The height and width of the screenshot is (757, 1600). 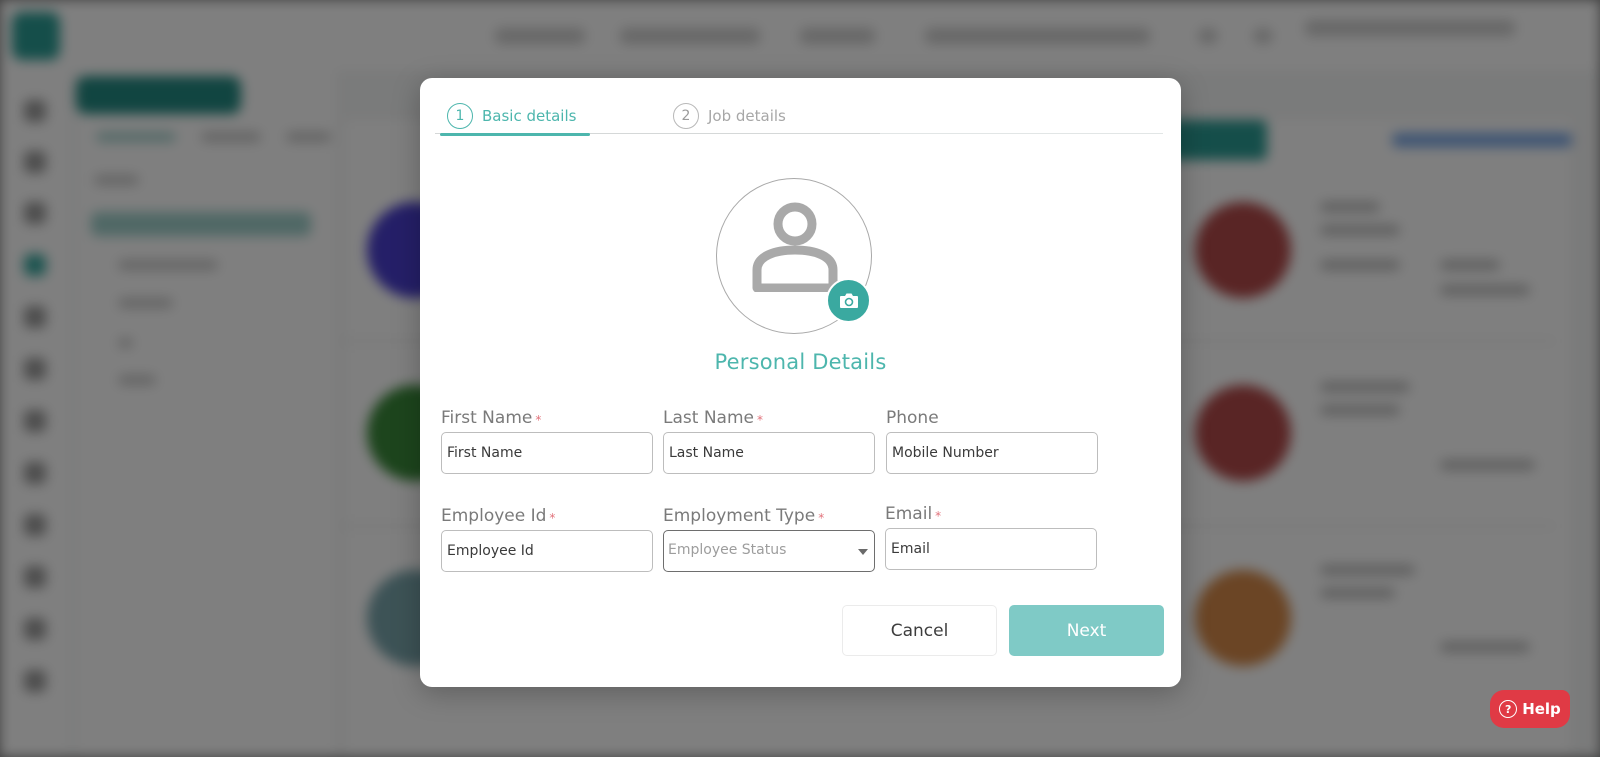 What do you see at coordinates (708, 418) in the screenshot?
I see `label-text: Last Name` at bounding box center [708, 418].